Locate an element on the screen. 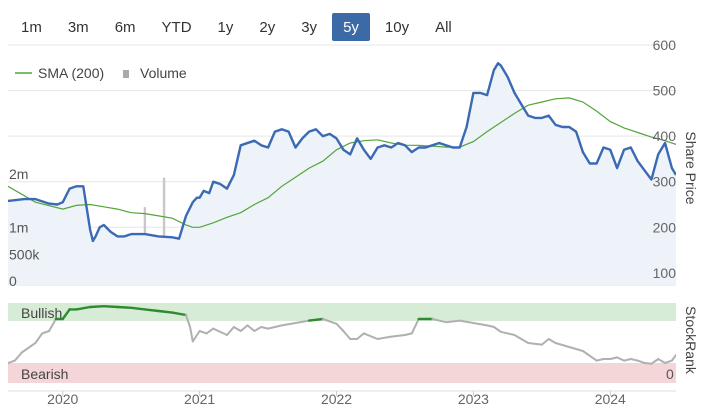  volume-legend-swatch is located at coordinates (126, 74).